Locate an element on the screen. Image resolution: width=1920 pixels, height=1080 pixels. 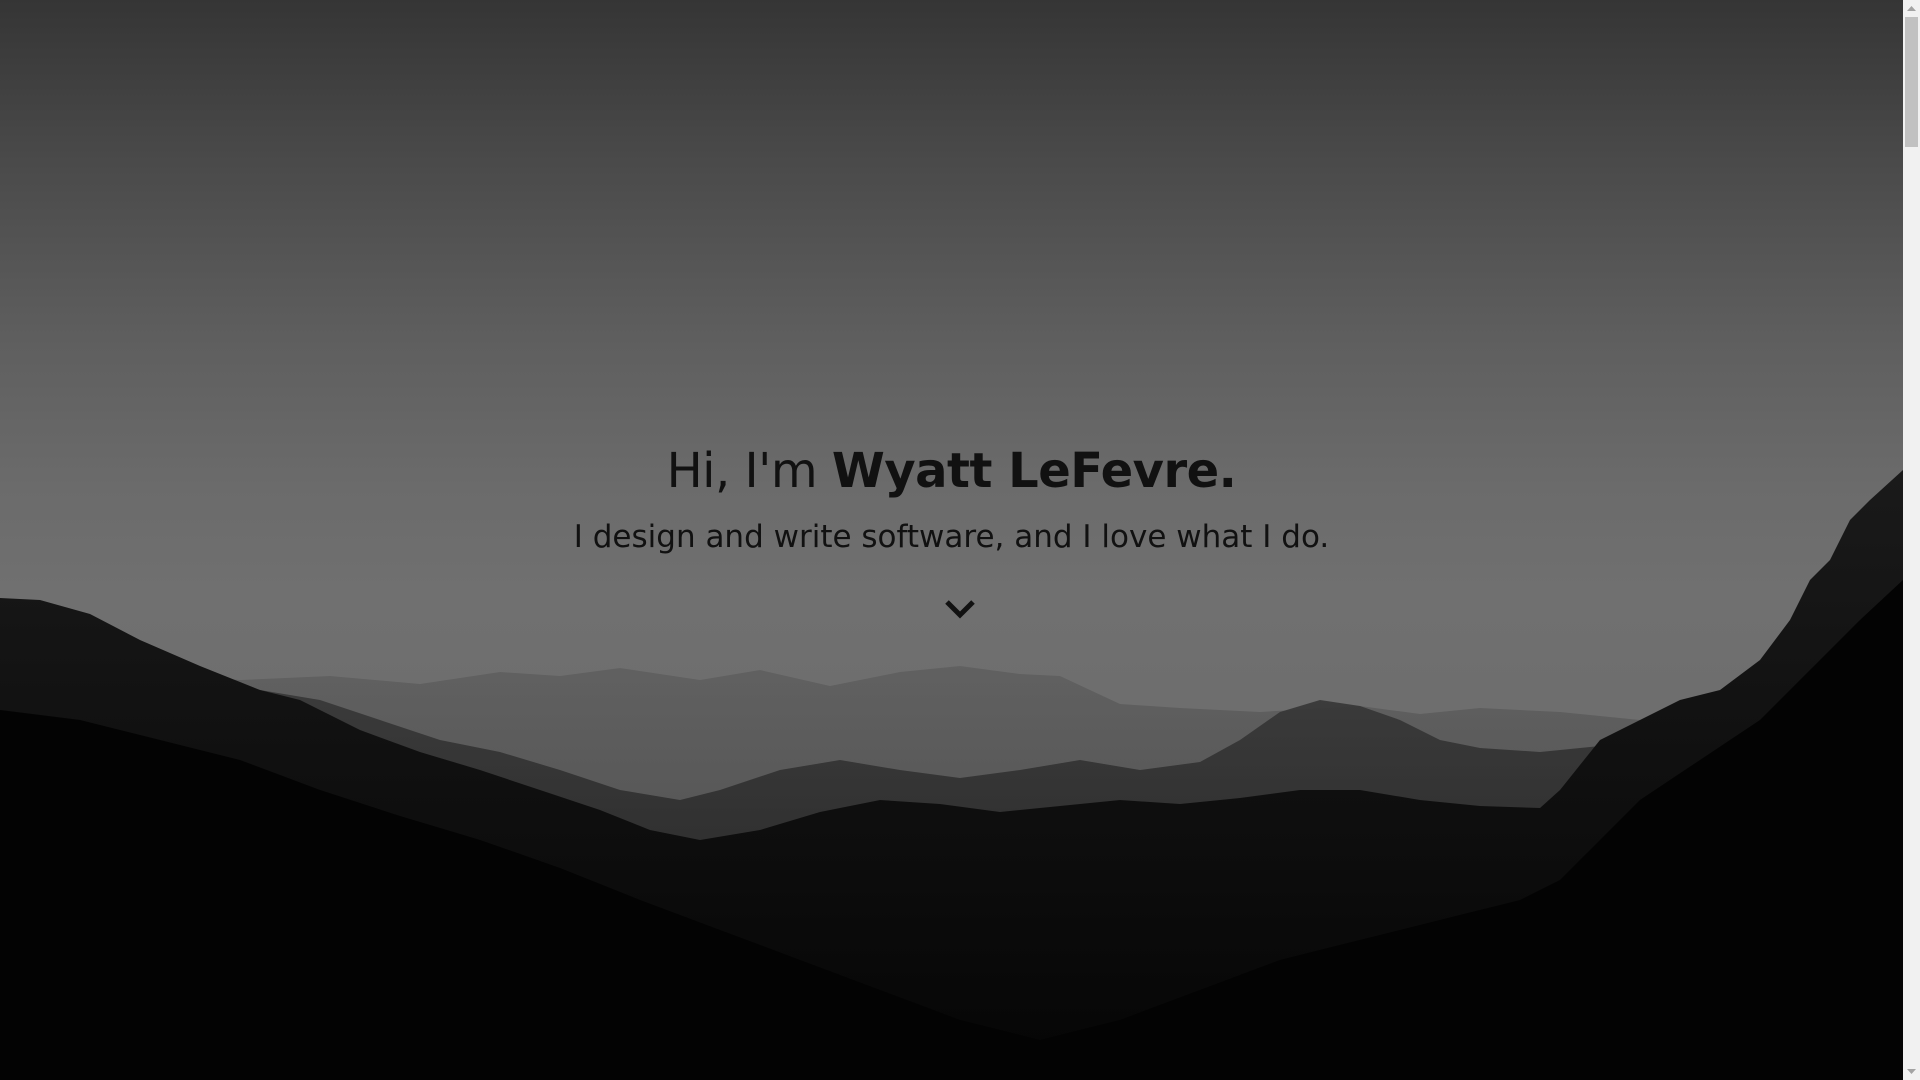
vertical-scrollbar is located at coordinates (1911, 540).